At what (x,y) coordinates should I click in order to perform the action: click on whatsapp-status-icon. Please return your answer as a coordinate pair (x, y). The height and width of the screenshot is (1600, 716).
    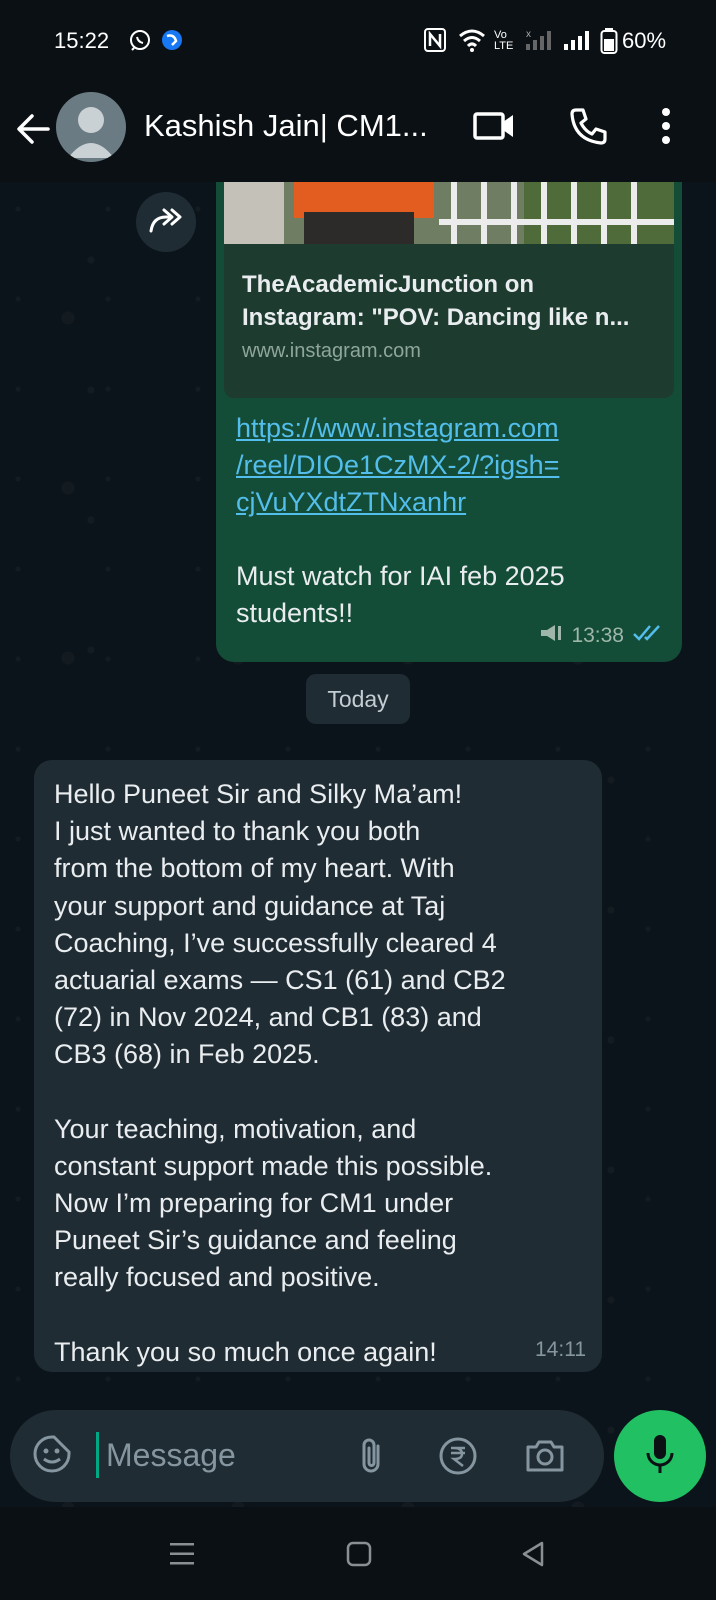
    Looking at the image, I should click on (140, 42).